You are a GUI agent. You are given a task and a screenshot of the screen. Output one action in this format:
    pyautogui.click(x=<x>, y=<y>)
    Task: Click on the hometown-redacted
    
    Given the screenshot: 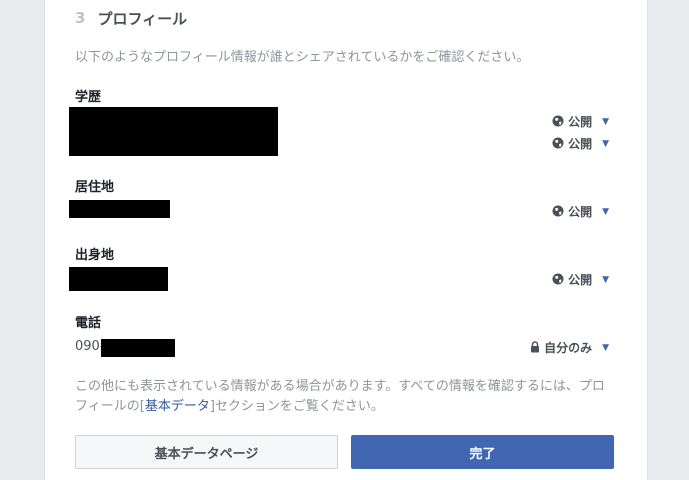 What is the action you would take?
    pyautogui.click(x=118, y=279)
    